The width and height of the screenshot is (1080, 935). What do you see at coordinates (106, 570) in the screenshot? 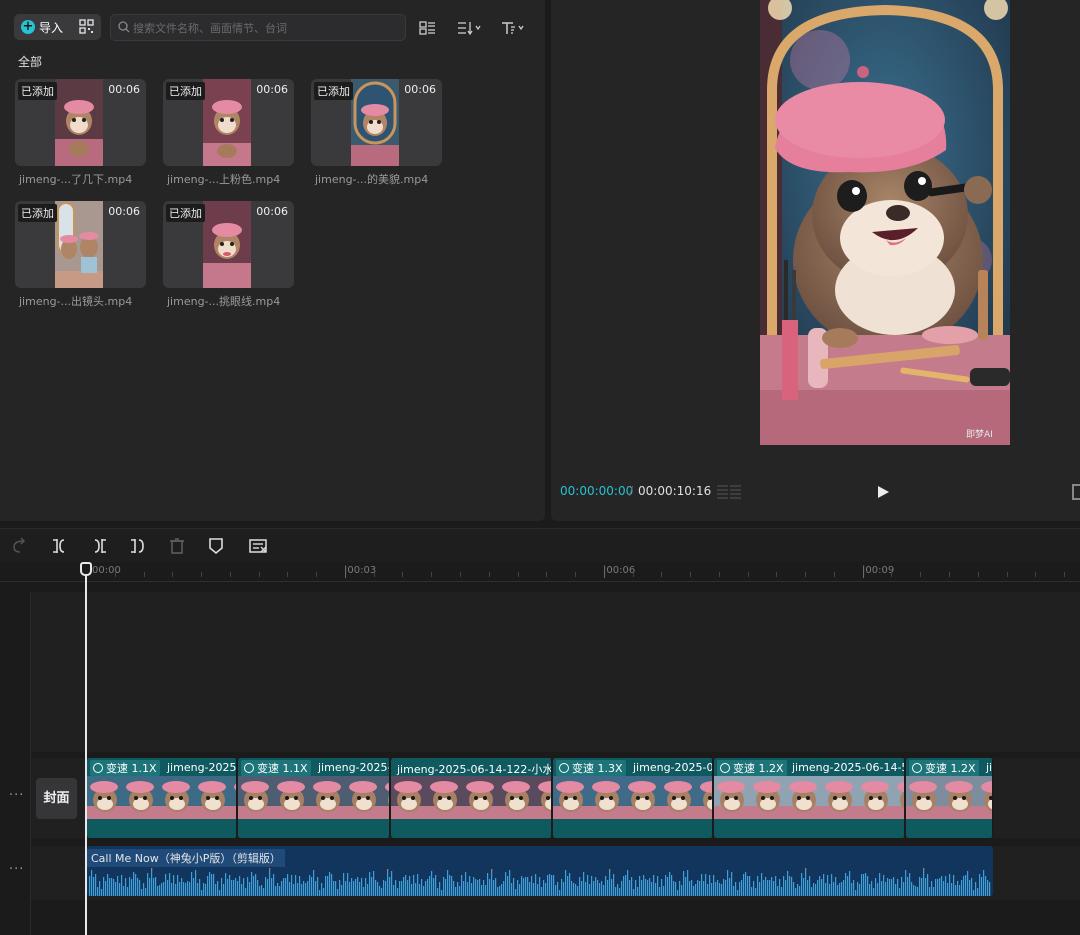
I see `ruler-label: 00:00` at bounding box center [106, 570].